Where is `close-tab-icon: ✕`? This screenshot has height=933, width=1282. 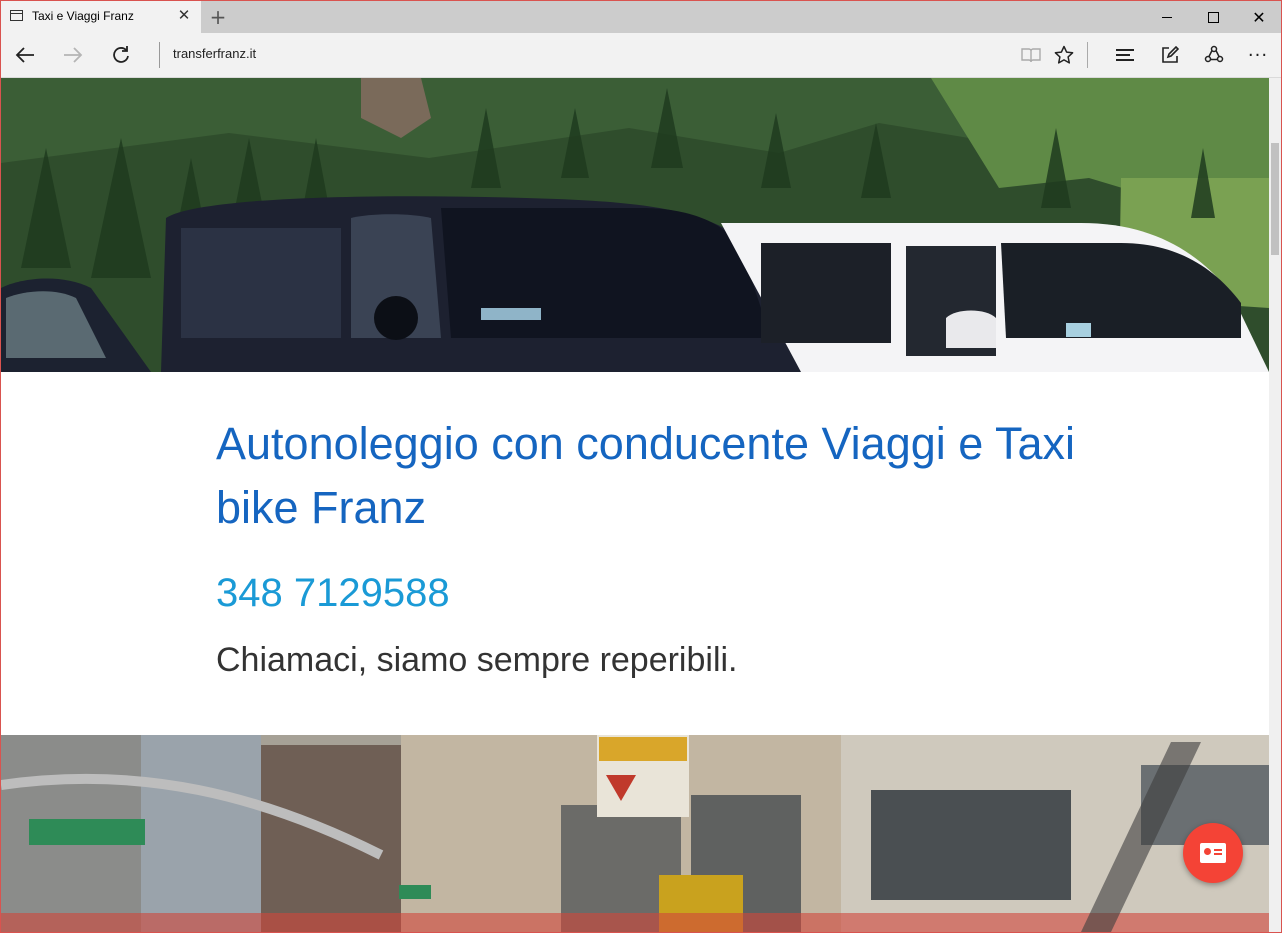
close-tab-icon: ✕ is located at coordinates (184, 15).